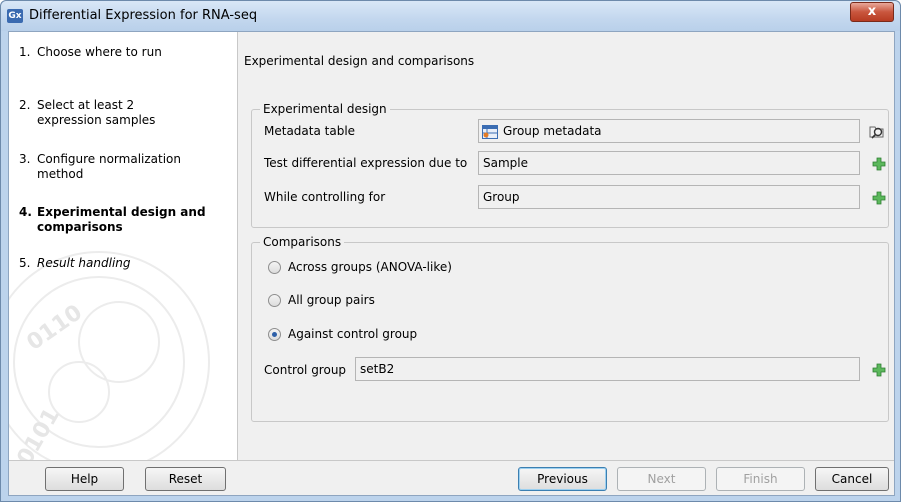 This screenshot has width=901, height=502. Describe the element at coordinates (353, 334) in the screenshot. I see `radio-label: Against control group` at that location.